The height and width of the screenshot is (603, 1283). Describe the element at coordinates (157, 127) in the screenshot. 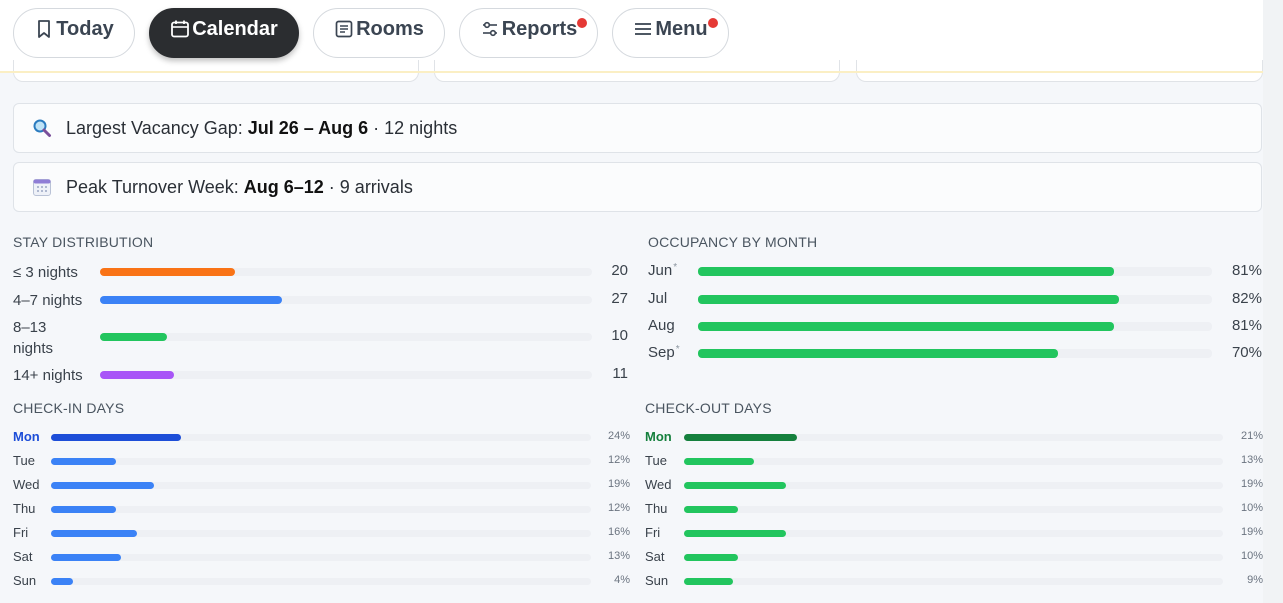

I see `insight-vacancy-prefix: Largest Vacancy Gap:` at that location.